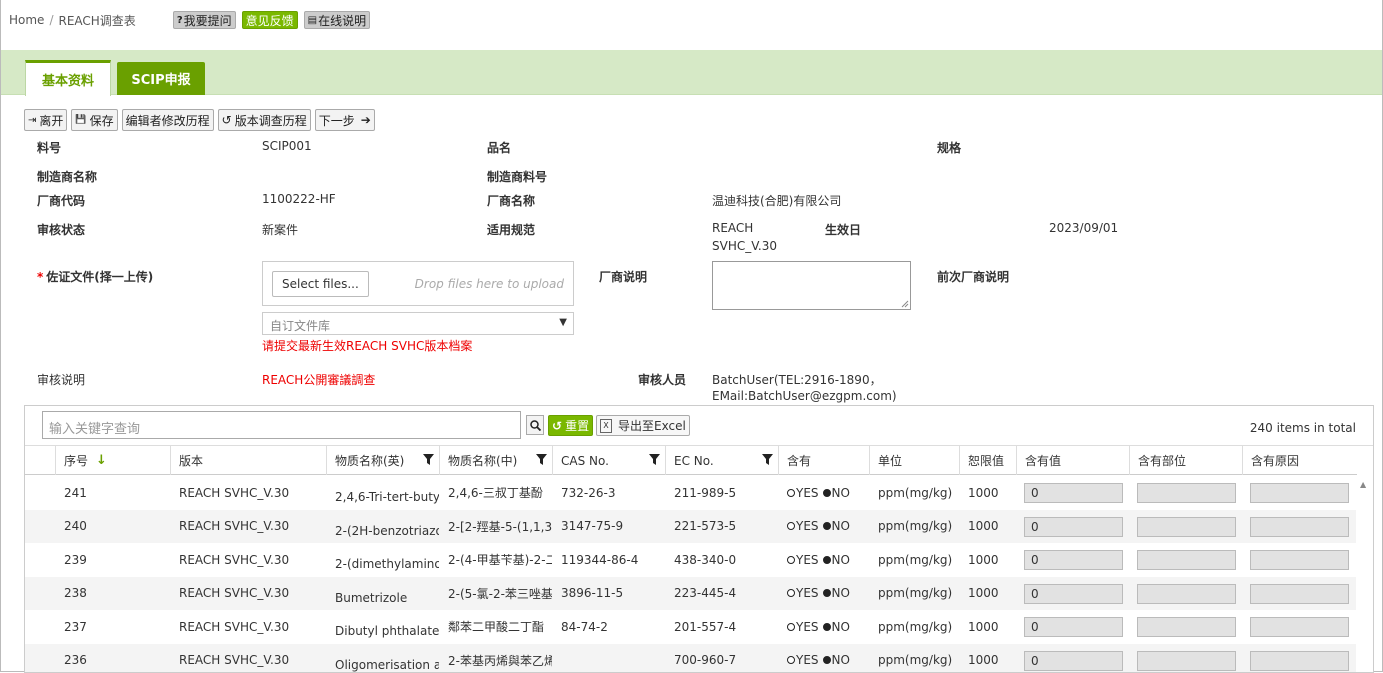 The width and height of the screenshot is (1383, 673). Describe the element at coordinates (264, 120) in the screenshot. I see `version-history-button: ↺ 版本调查历程` at that location.